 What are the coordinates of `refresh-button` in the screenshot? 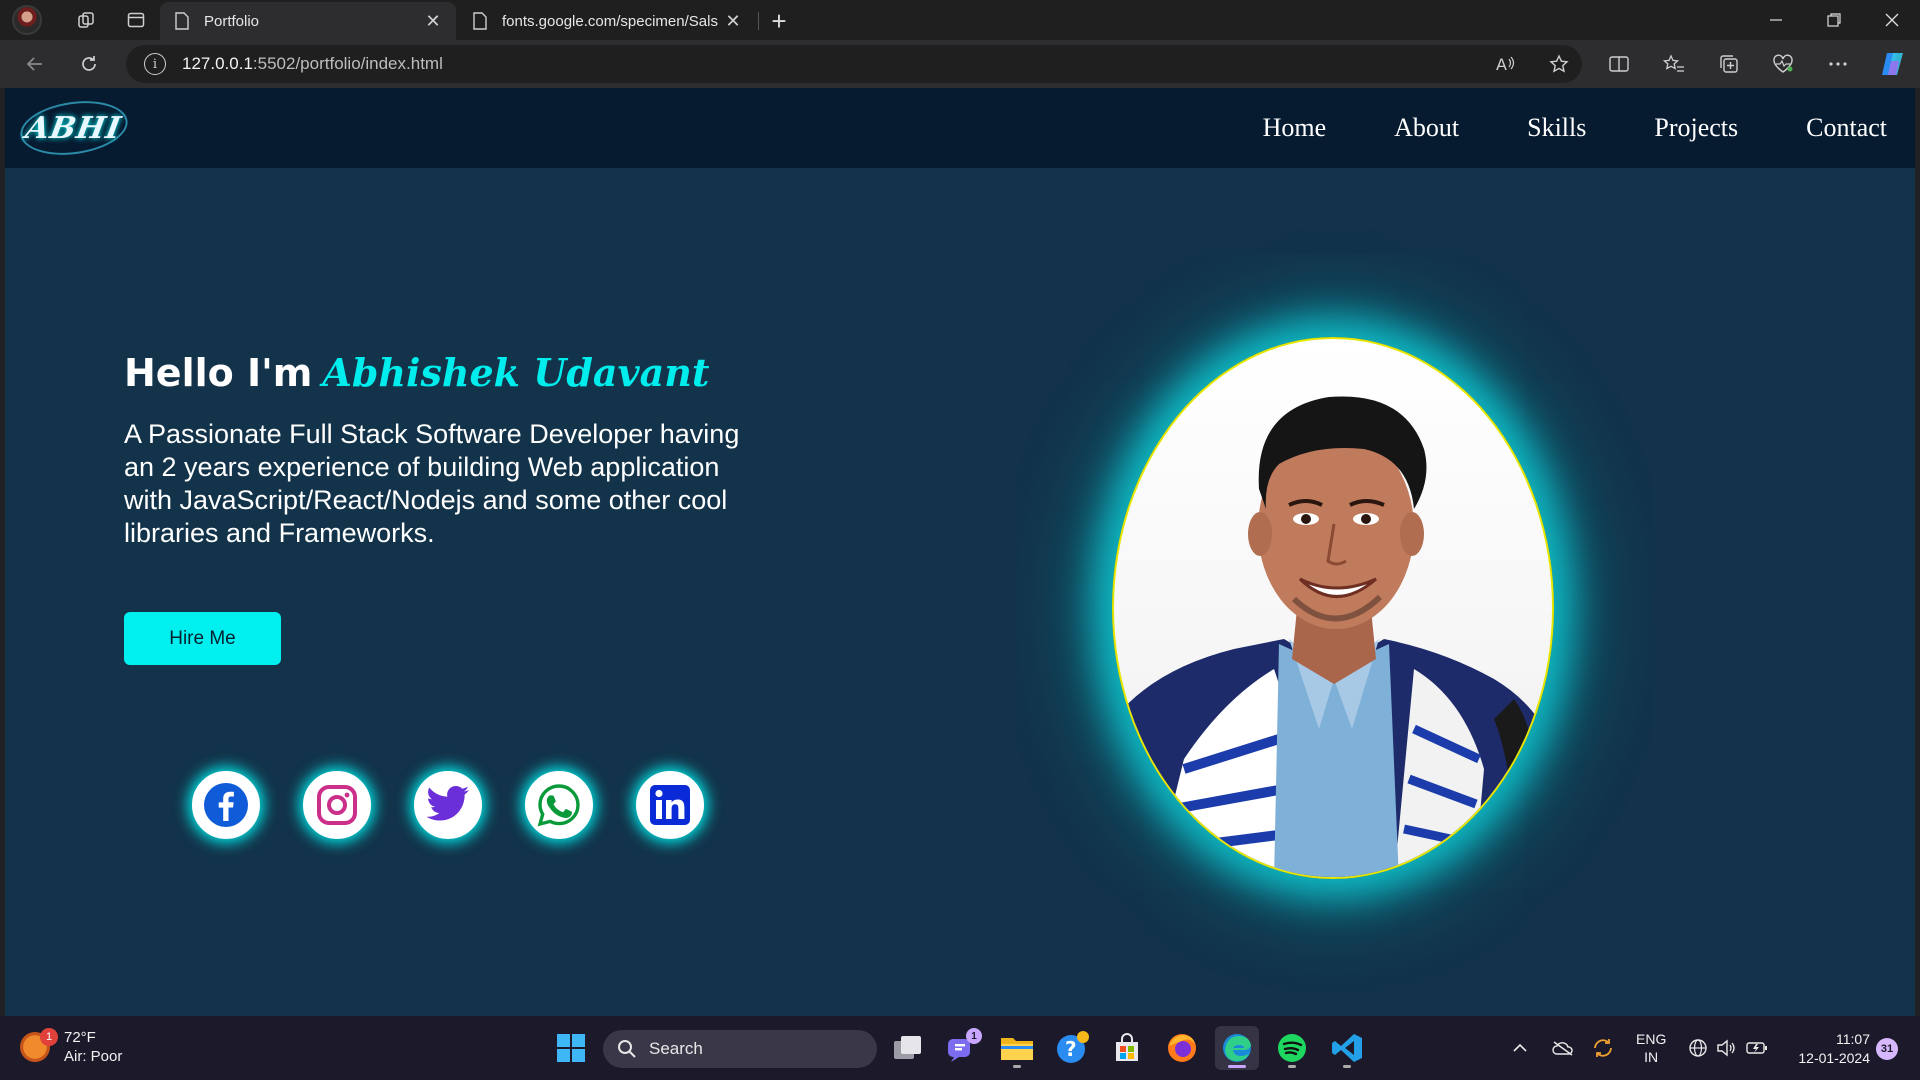 It's located at (89, 64).